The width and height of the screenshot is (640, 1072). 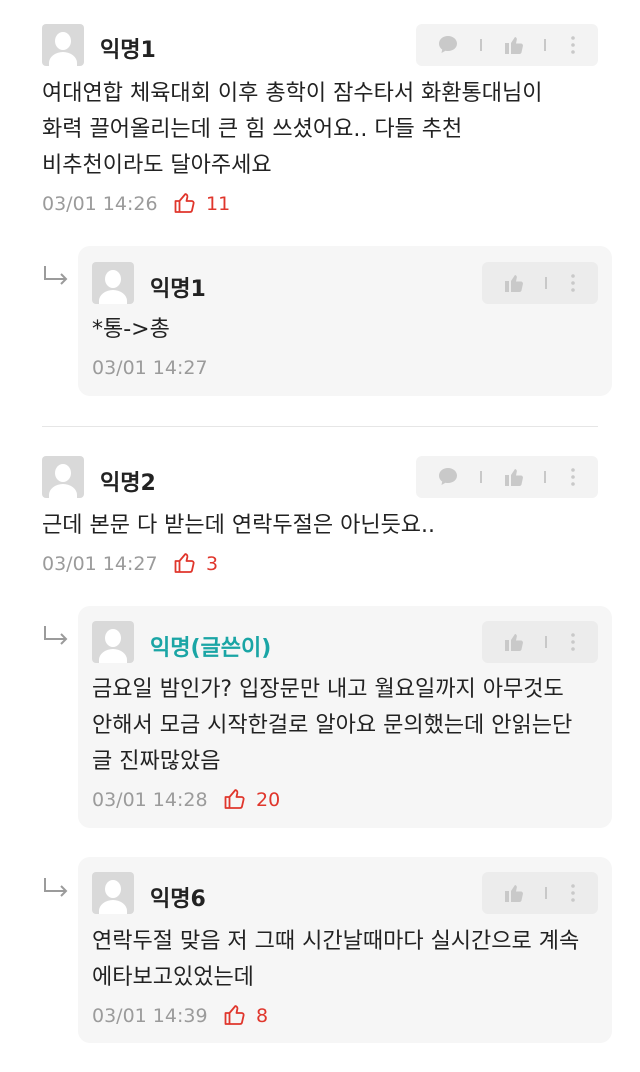 I want to click on like-count: 3, so click(x=212, y=564).